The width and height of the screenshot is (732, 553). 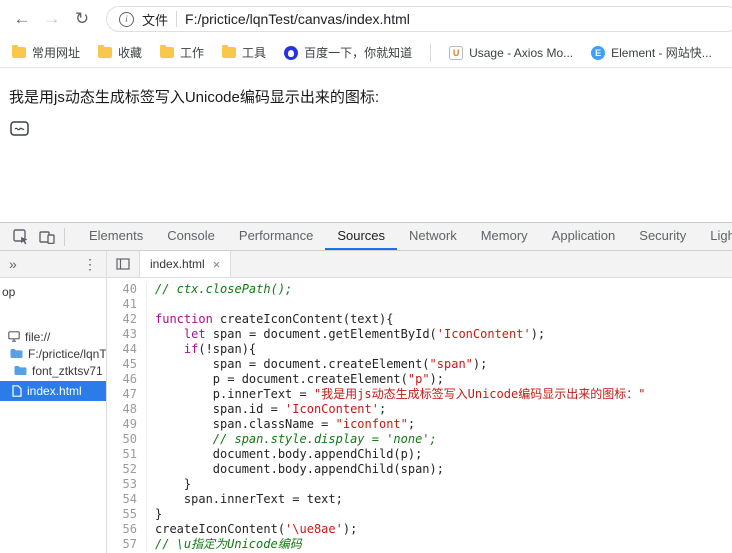 I want to click on navigator-toggle-icon, so click(x=123, y=264).